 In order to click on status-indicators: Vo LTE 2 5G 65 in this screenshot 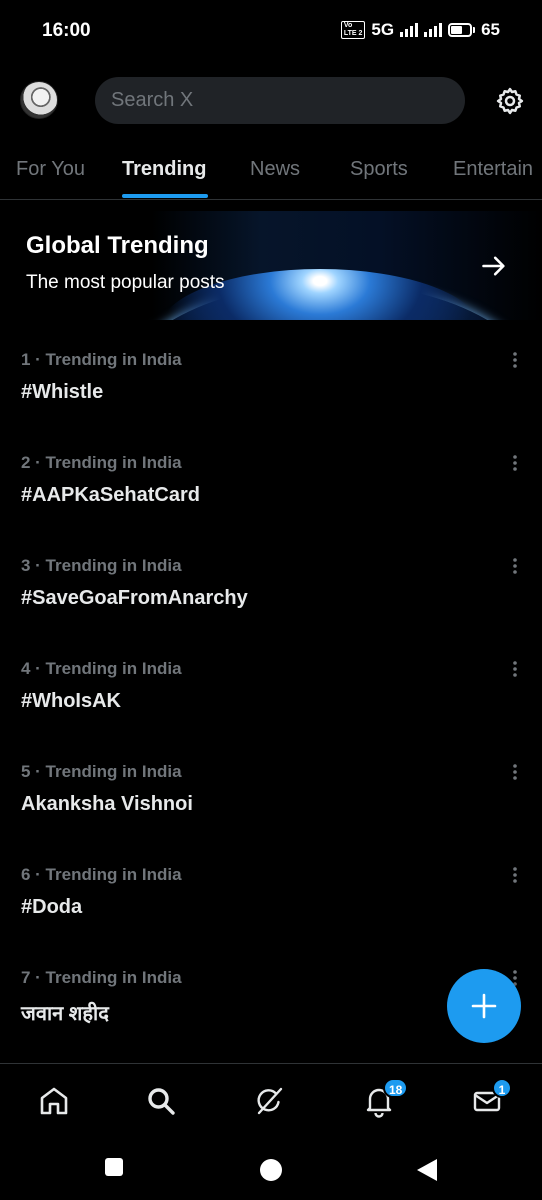, I will do `click(420, 30)`.